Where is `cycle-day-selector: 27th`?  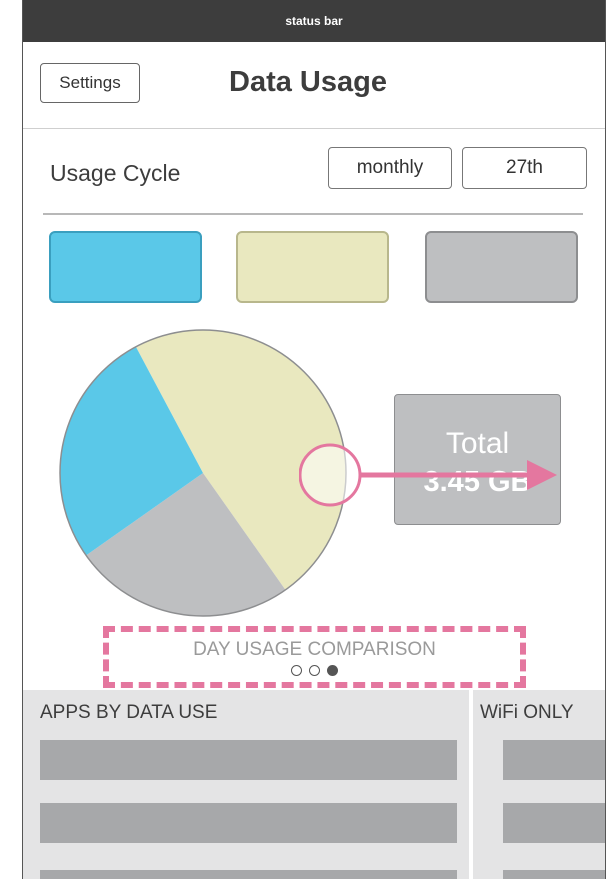
cycle-day-selector: 27th is located at coordinates (524, 168).